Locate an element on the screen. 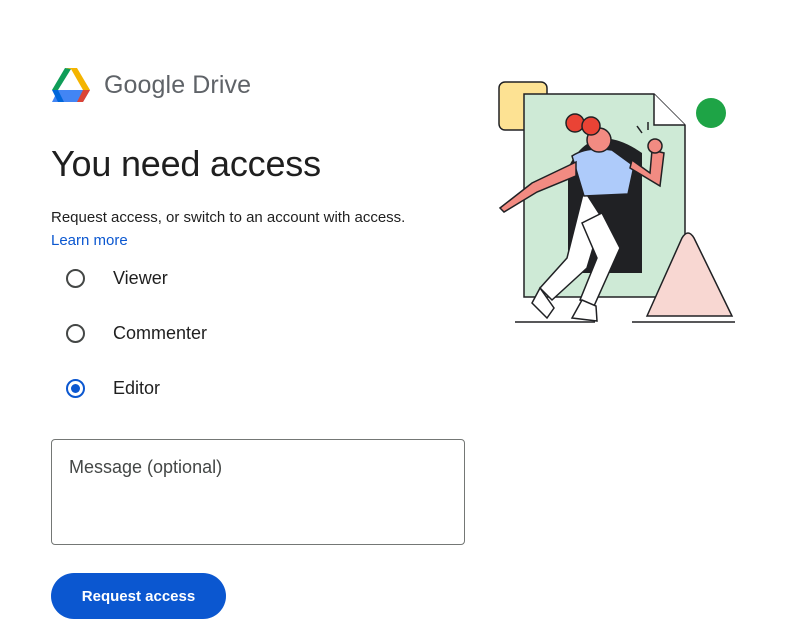  role-label-editor: Editor is located at coordinates (137, 387).